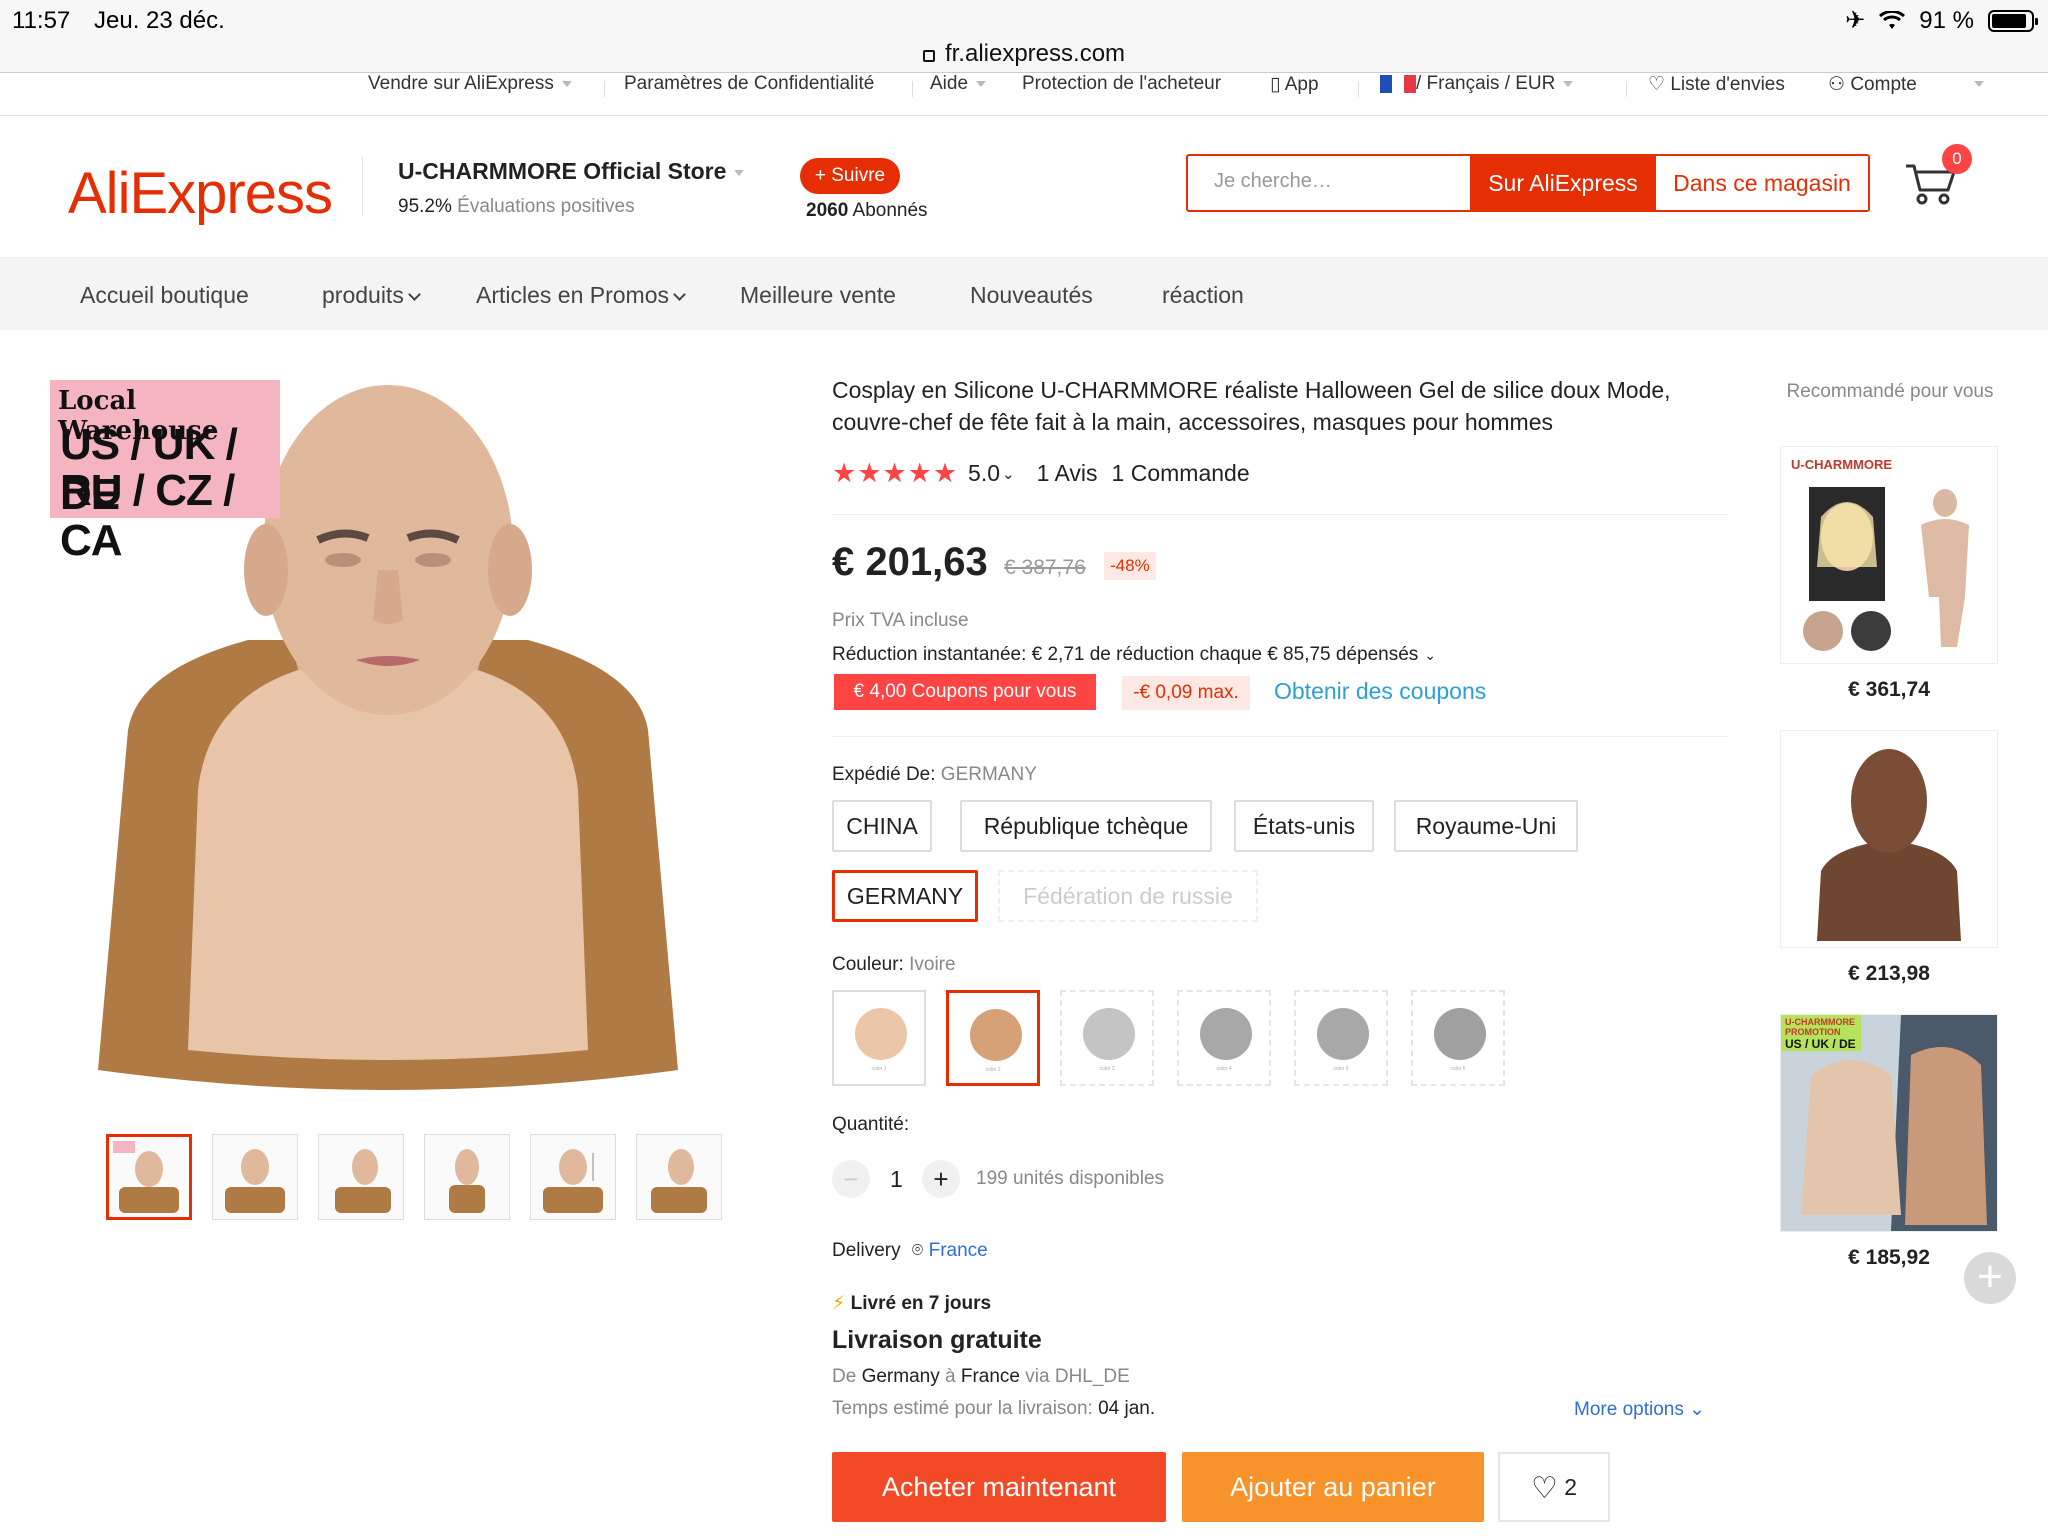  I want to click on swatch-caption: color 5, so click(1341, 1069).